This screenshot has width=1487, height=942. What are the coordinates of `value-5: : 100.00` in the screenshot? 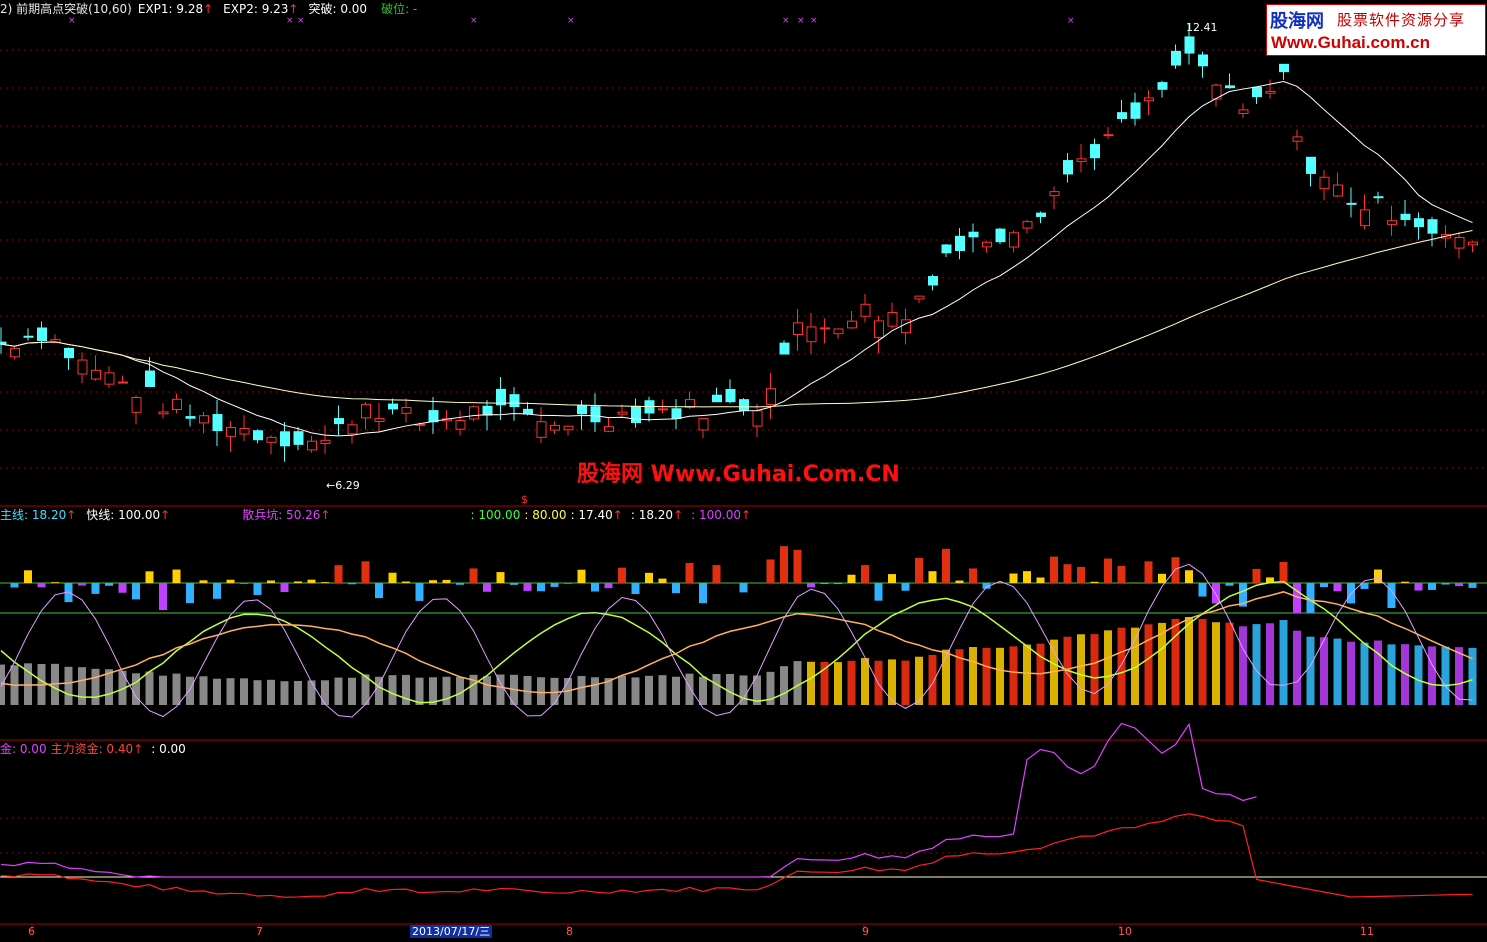 It's located at (716, 515).